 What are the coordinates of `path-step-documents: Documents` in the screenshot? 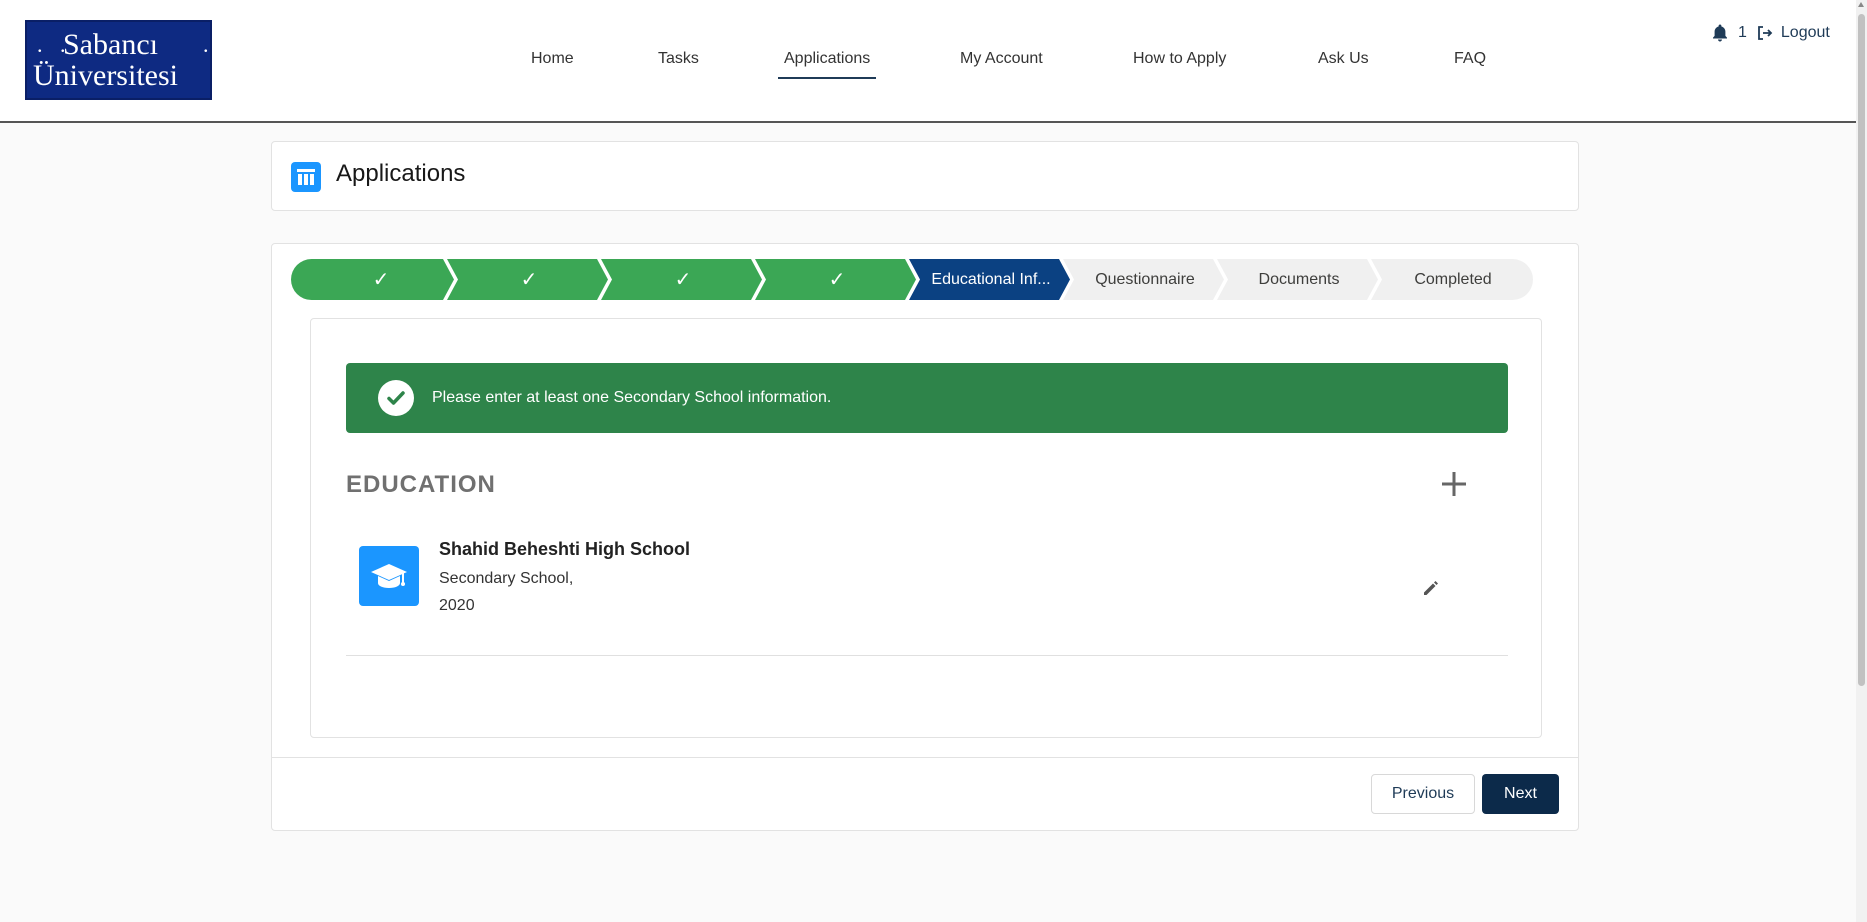 It's located at (1299, 279).